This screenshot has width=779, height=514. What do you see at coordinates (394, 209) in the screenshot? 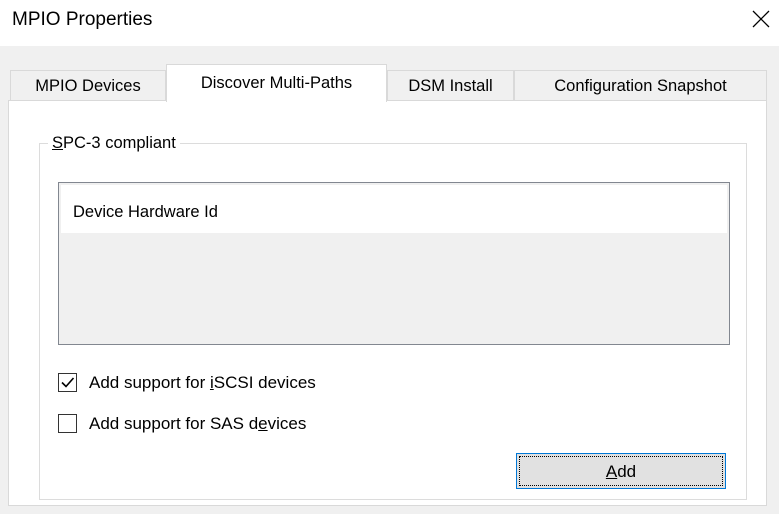
I see `list-item: Device Hardware Id` at bounding box center [394, 209].